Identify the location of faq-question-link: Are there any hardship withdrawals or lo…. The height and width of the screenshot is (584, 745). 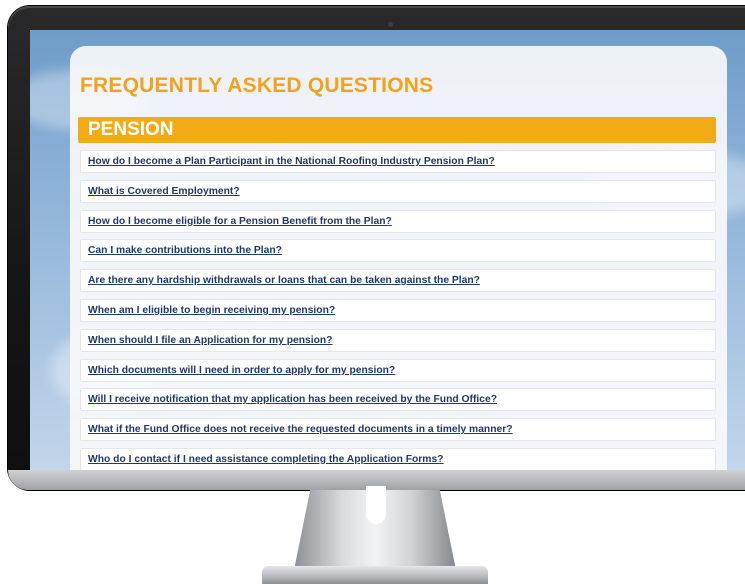
(284, 280).